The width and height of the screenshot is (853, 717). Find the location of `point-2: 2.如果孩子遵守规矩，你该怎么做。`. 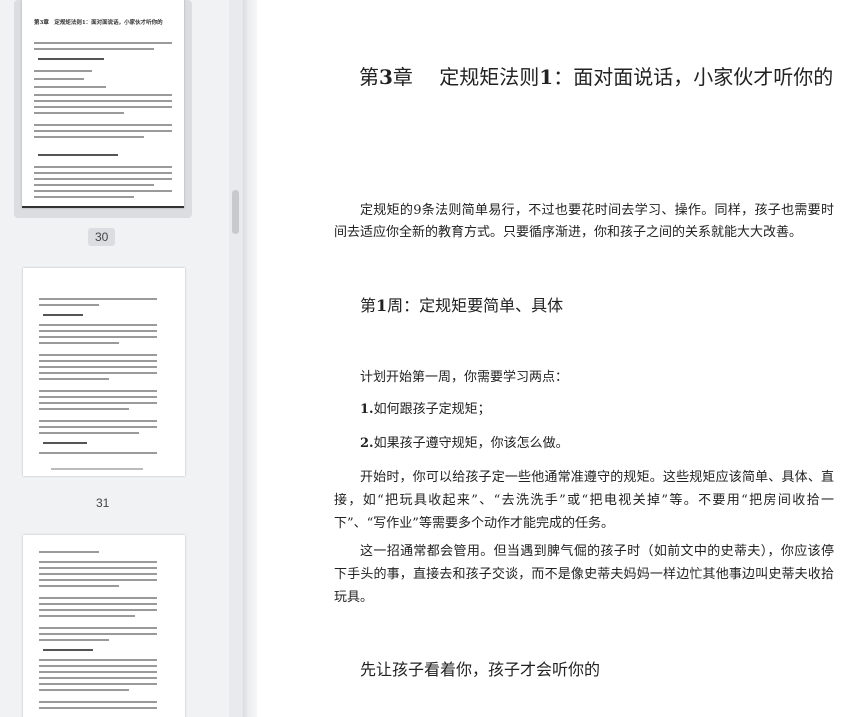

point-2: 2.如果孩子遵守规矩，你该怎么做。 is located at coordinates (464, 443).